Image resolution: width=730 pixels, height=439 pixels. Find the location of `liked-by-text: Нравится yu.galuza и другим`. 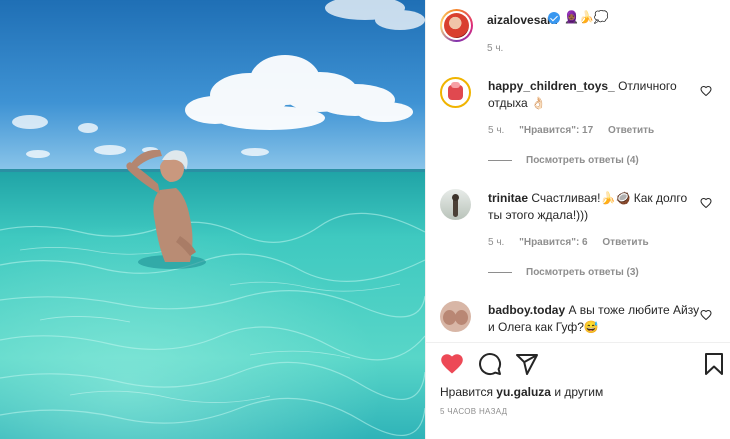

liked-by-text: Нравится yu.galuza и другим is located at coordinates (522, 392).